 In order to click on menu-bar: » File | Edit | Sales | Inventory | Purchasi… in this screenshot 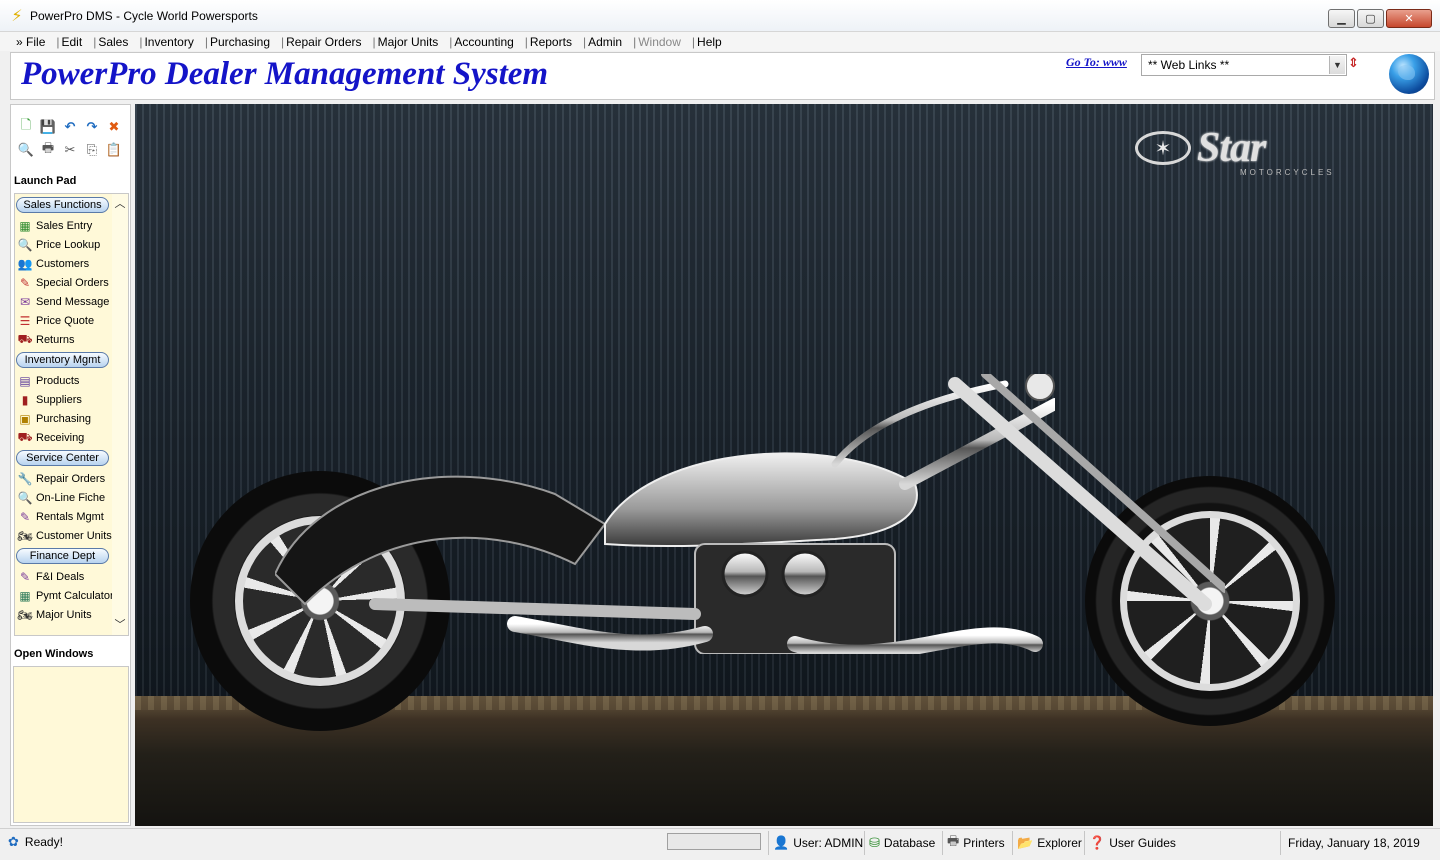, I will do `click(720, 41)`.